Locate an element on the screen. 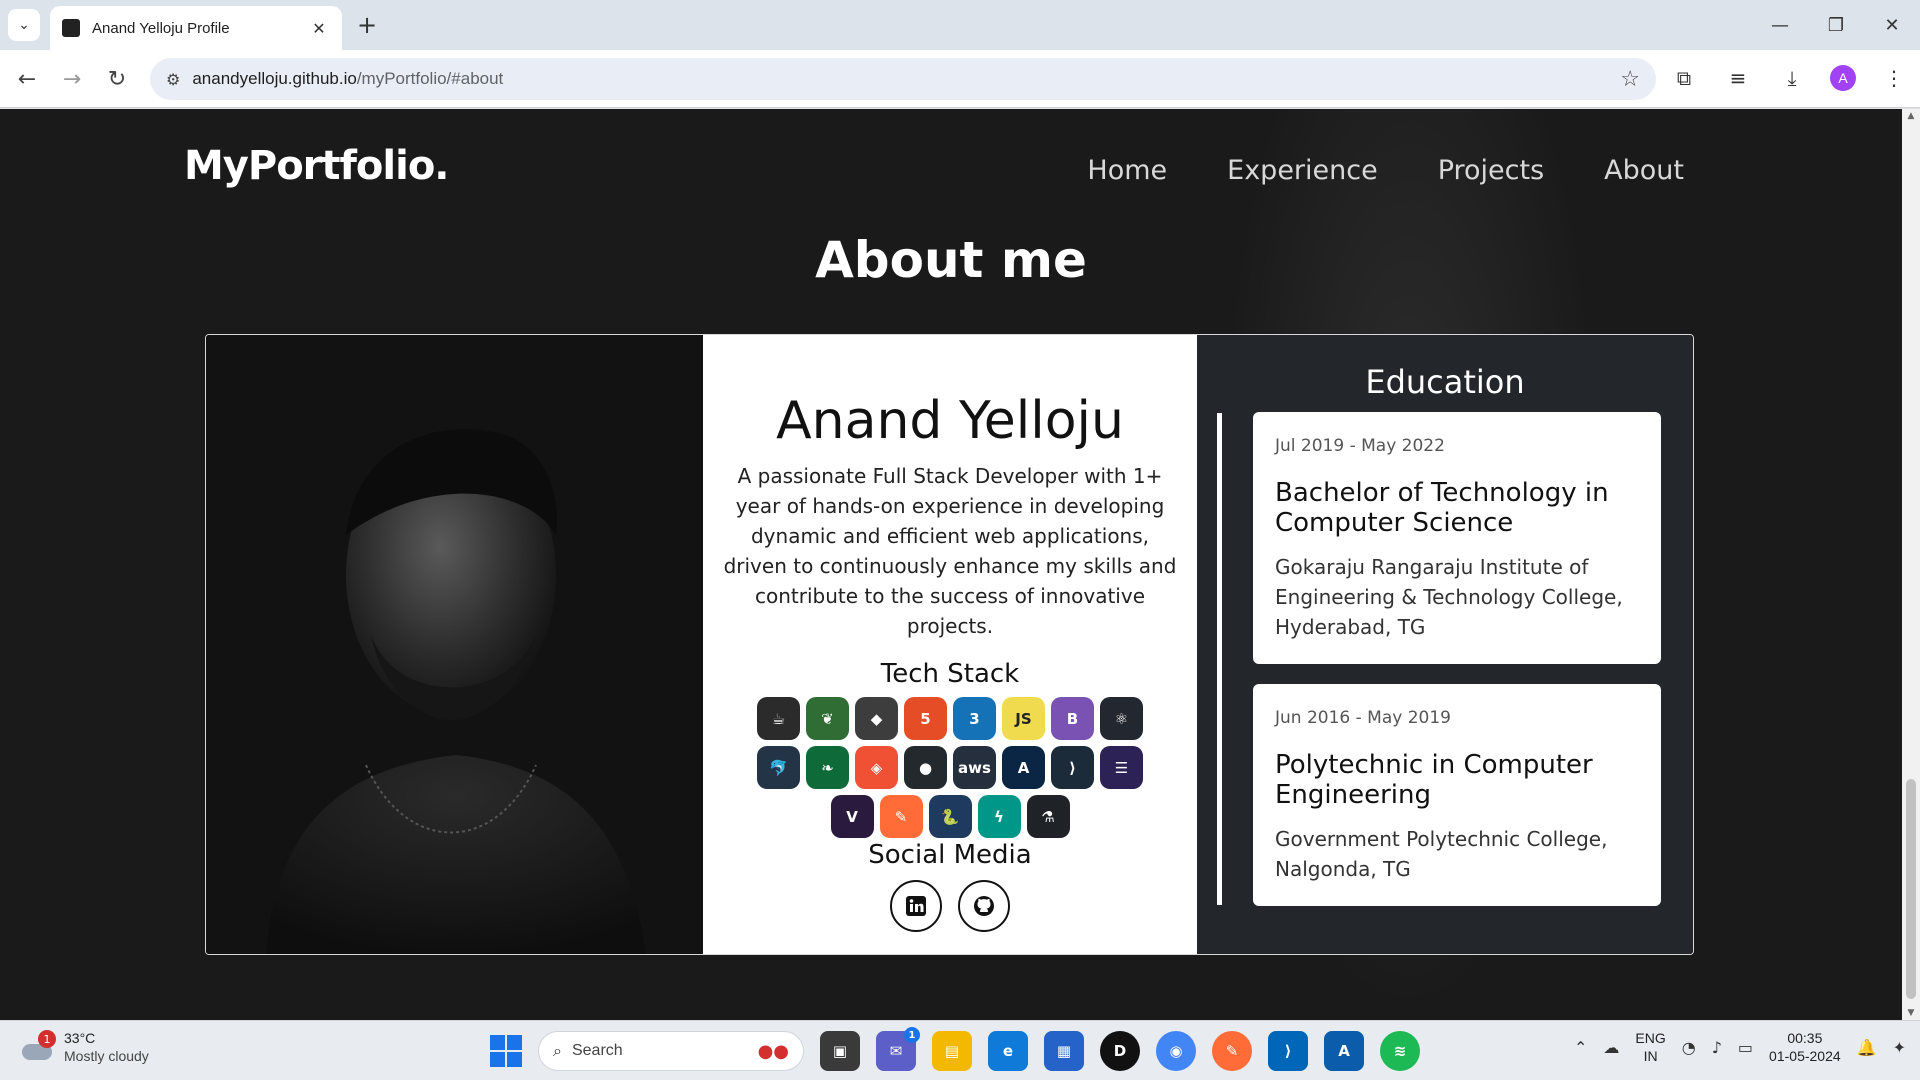 The width and height of the screenshot is (1920, 1080). java-icon: ☕ is located at coordinates (778, 718).